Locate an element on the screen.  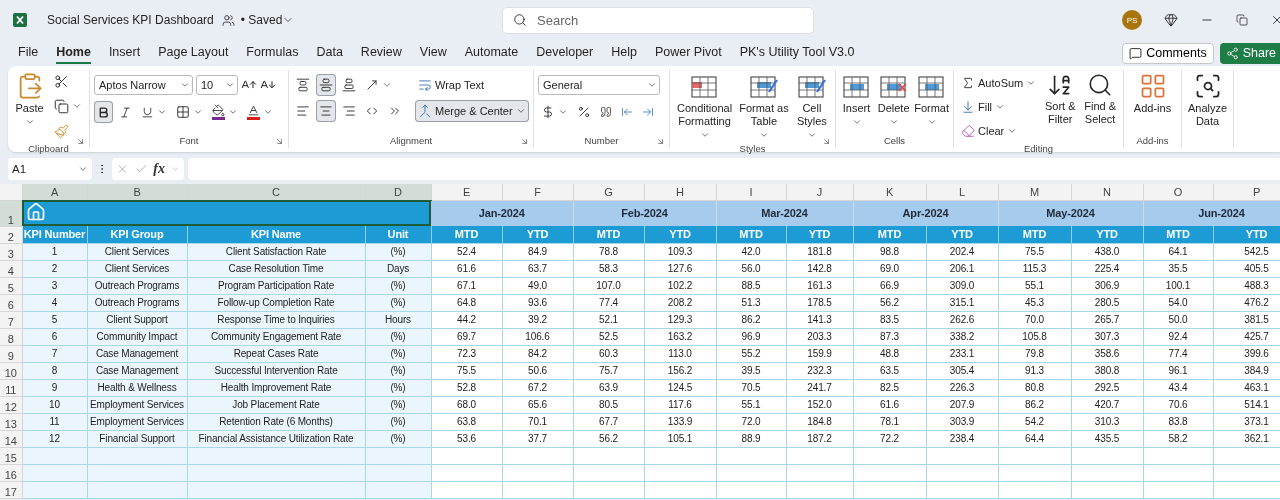
comments-button: Comments is located at coordinates (1168, 53).